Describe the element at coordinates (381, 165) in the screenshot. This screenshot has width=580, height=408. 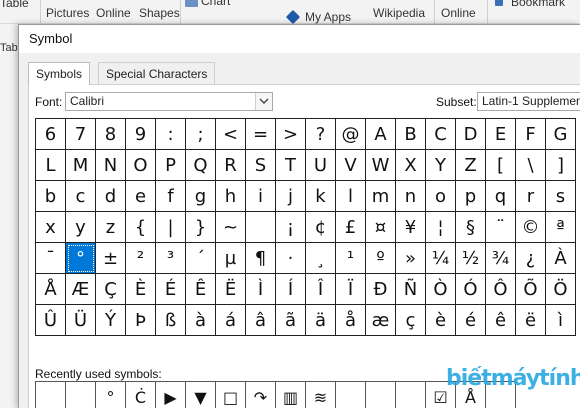
I see `symbol-cell: W` at that location.